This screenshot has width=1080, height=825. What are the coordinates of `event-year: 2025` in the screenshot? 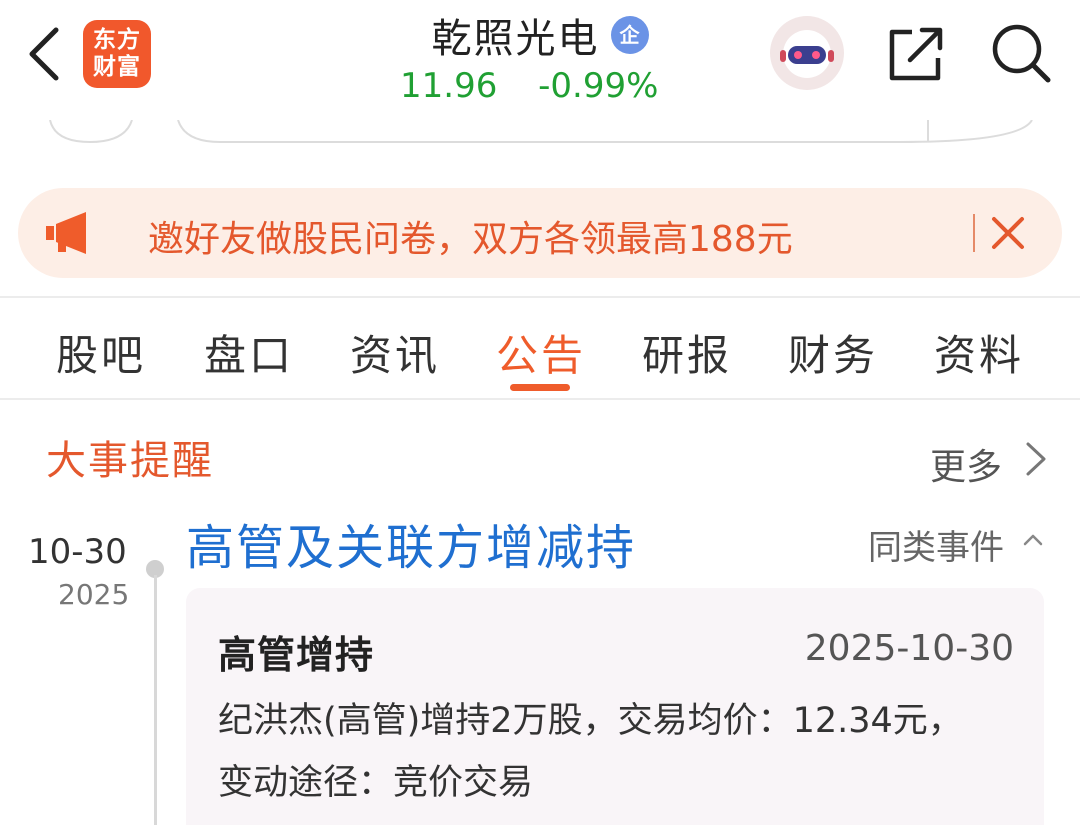 It's located at (94, 594).